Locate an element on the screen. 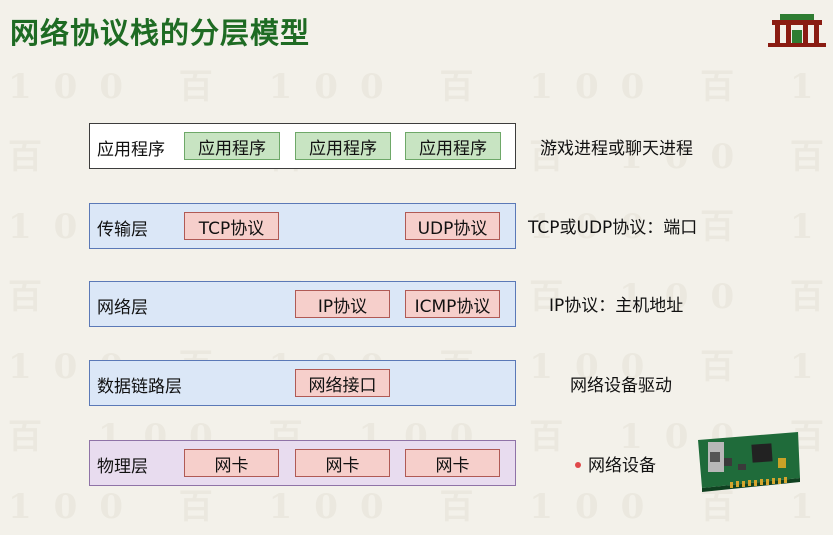 Image resolution: width=833 pixels, height=535 pixels. layer-physical: 物理层 网卡 网卡 网卡 is located at coordinates (302, 463).